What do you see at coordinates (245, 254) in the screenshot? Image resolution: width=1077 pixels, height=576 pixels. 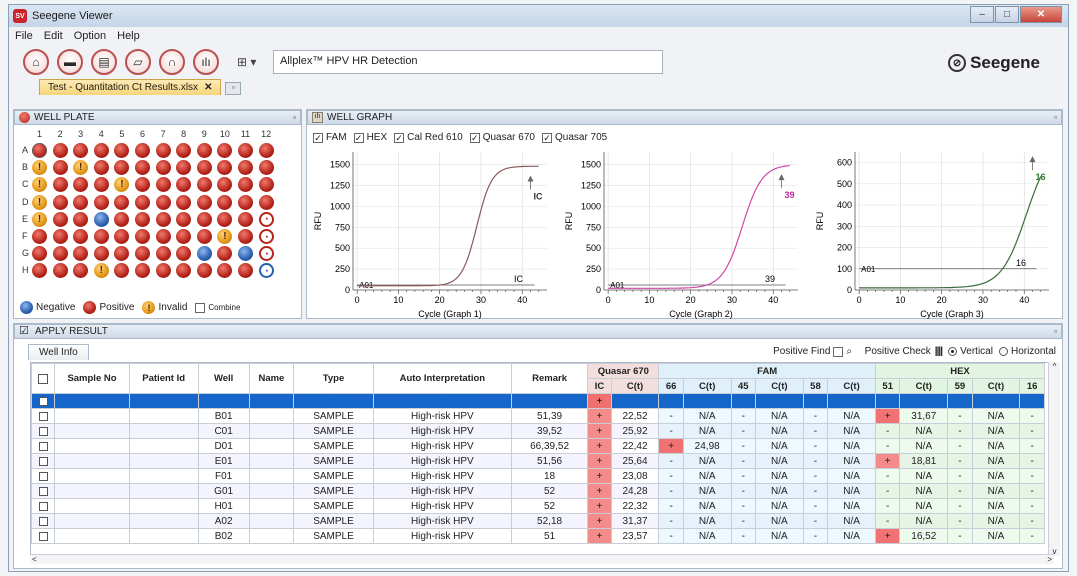 I see `well-G11` at bounding box center [245, 254].